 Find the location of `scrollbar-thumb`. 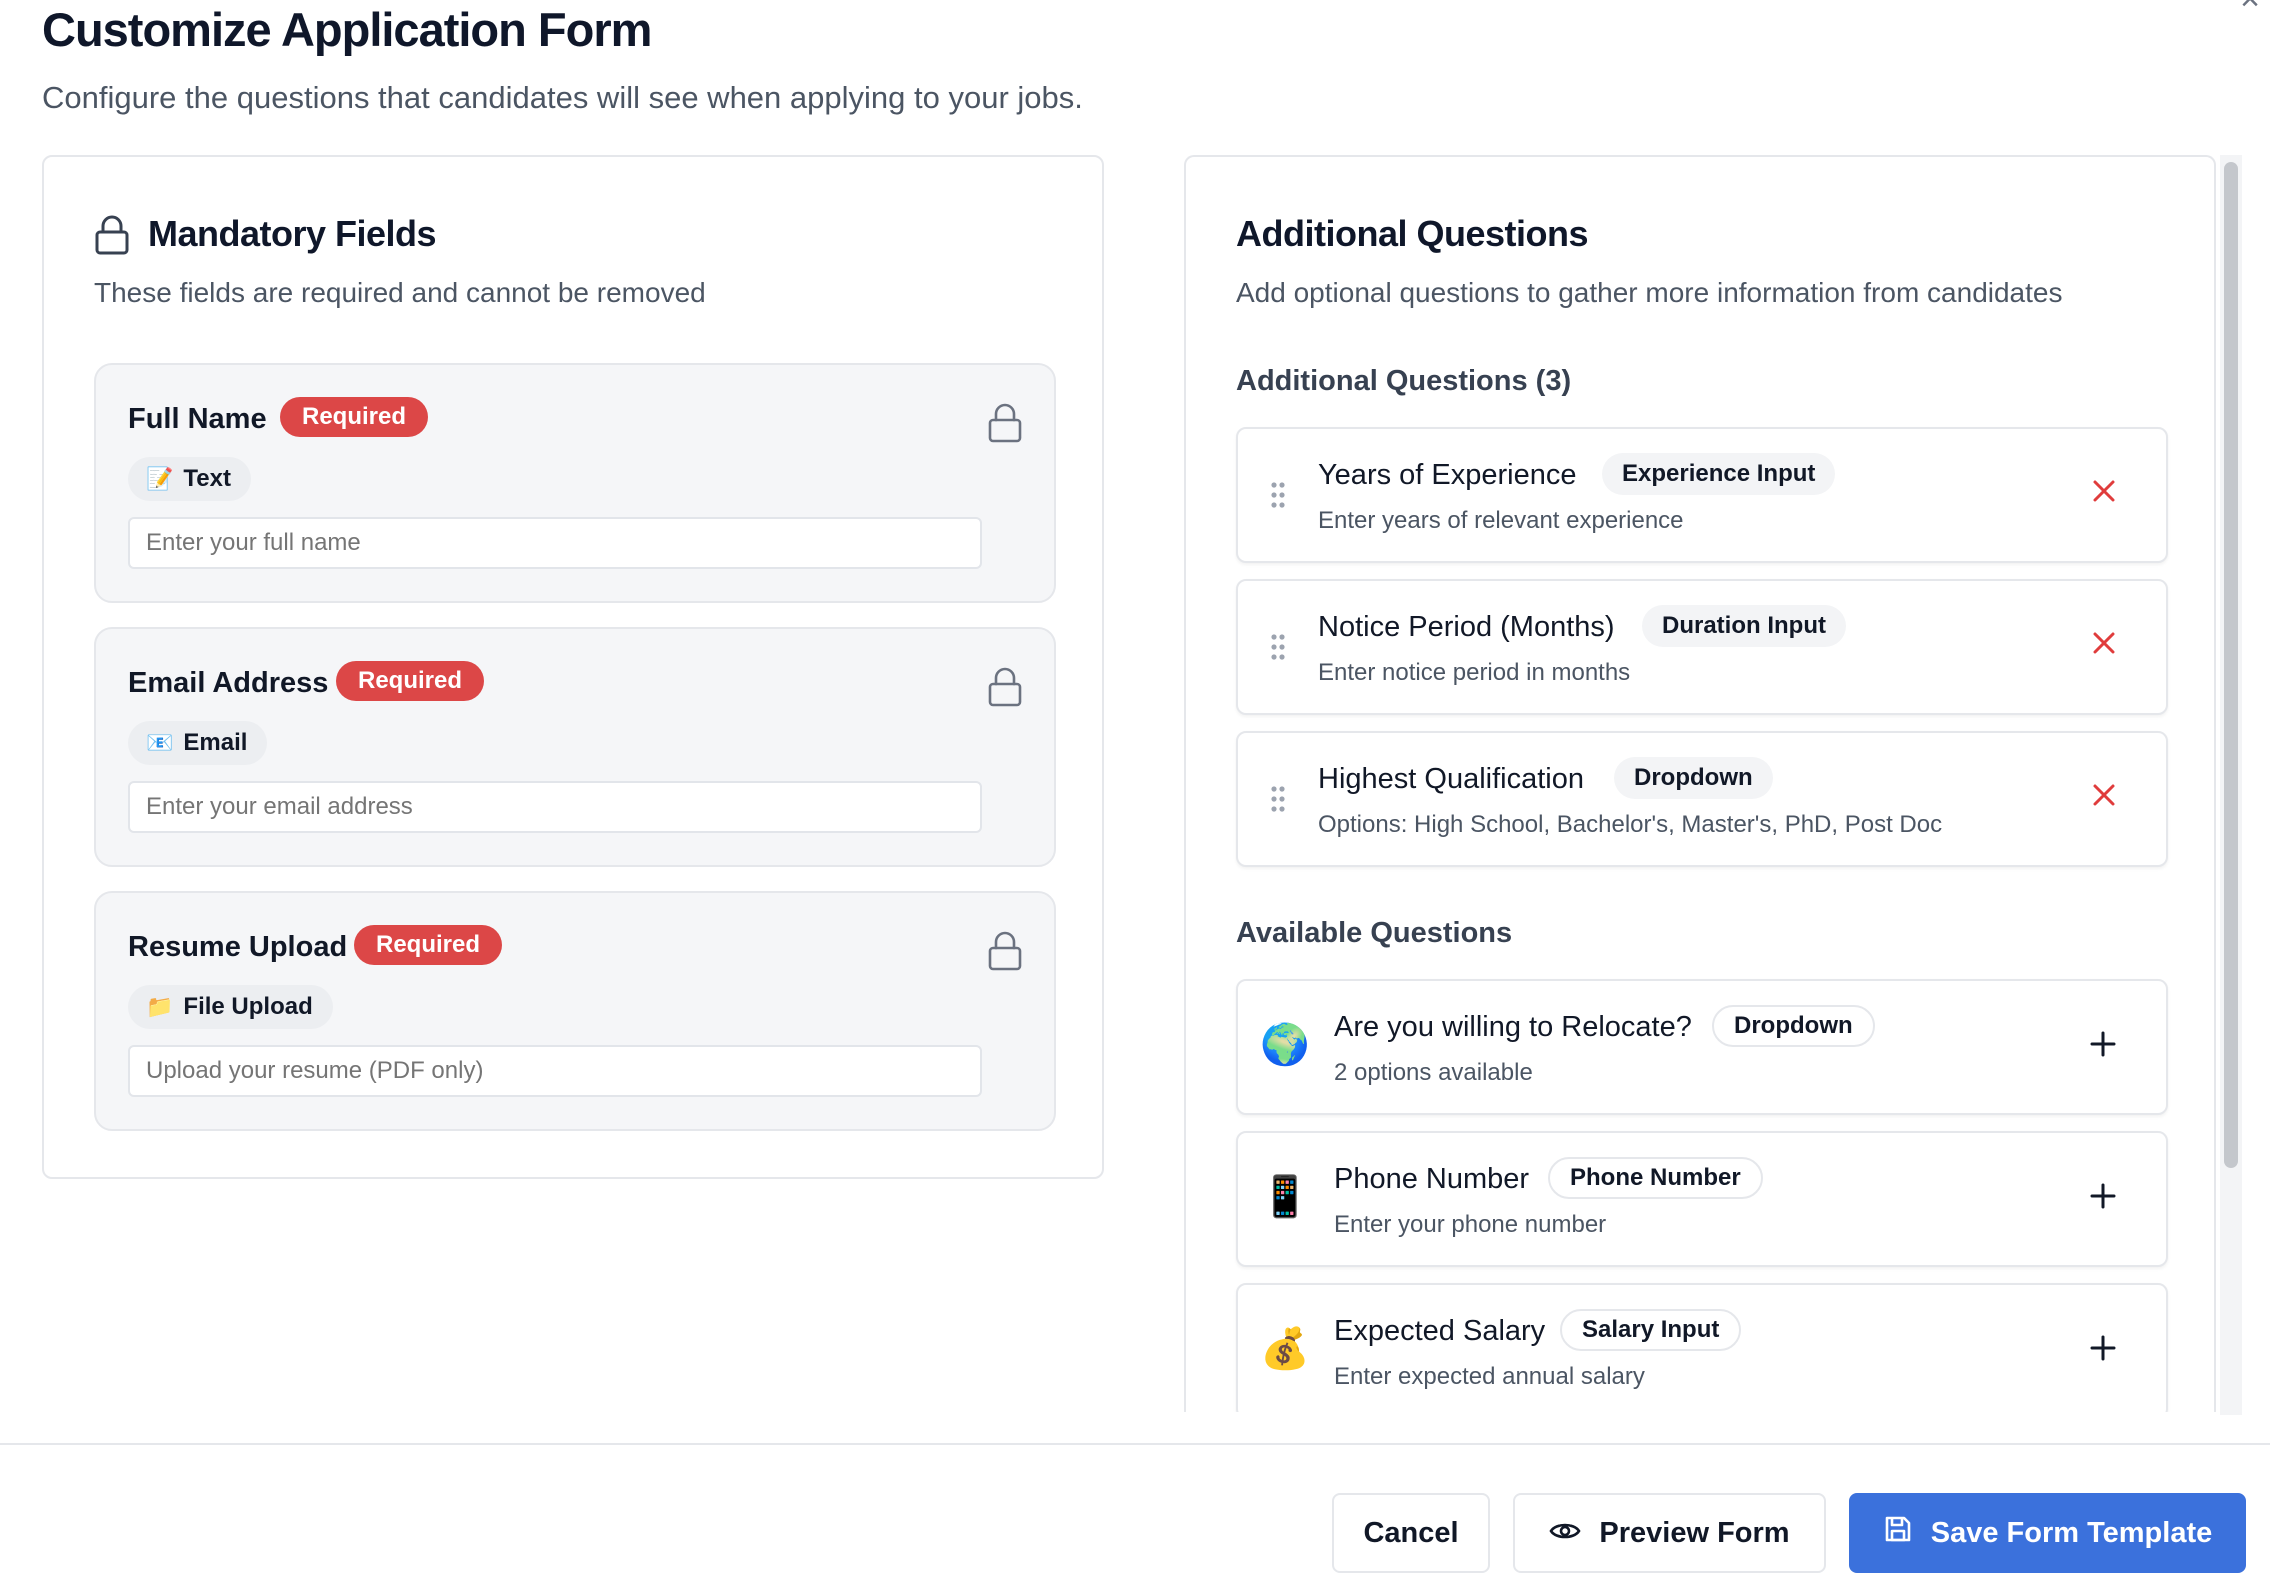

scrollbar-thumb is located at coordinates (2231, 665).